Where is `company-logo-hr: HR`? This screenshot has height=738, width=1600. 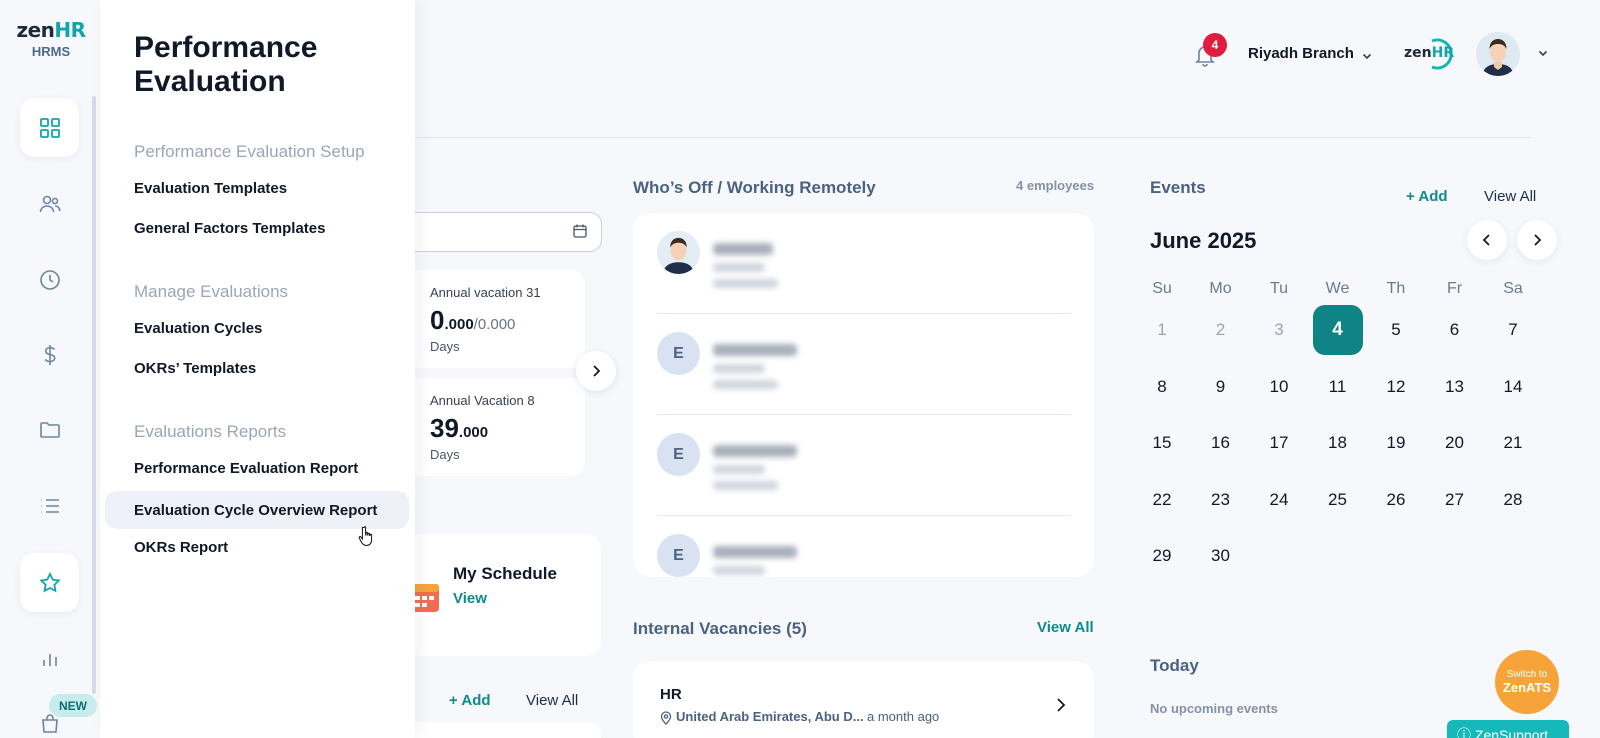 company-logo-hr: HR is located at coordinates (1443, 53).